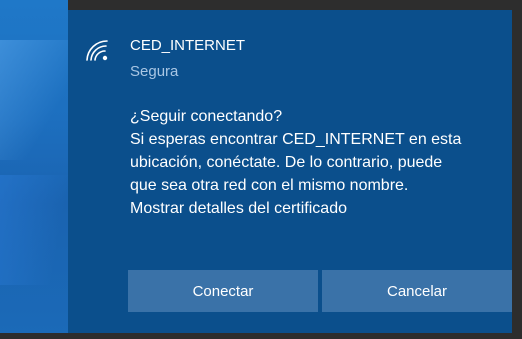 Image resolution: width=522 pixels, height=339 pixels. What do you see at coordinates (261, 336) in the screenshot?
I see `taskbar-edge-bottom` at bounding box center [261, 336].